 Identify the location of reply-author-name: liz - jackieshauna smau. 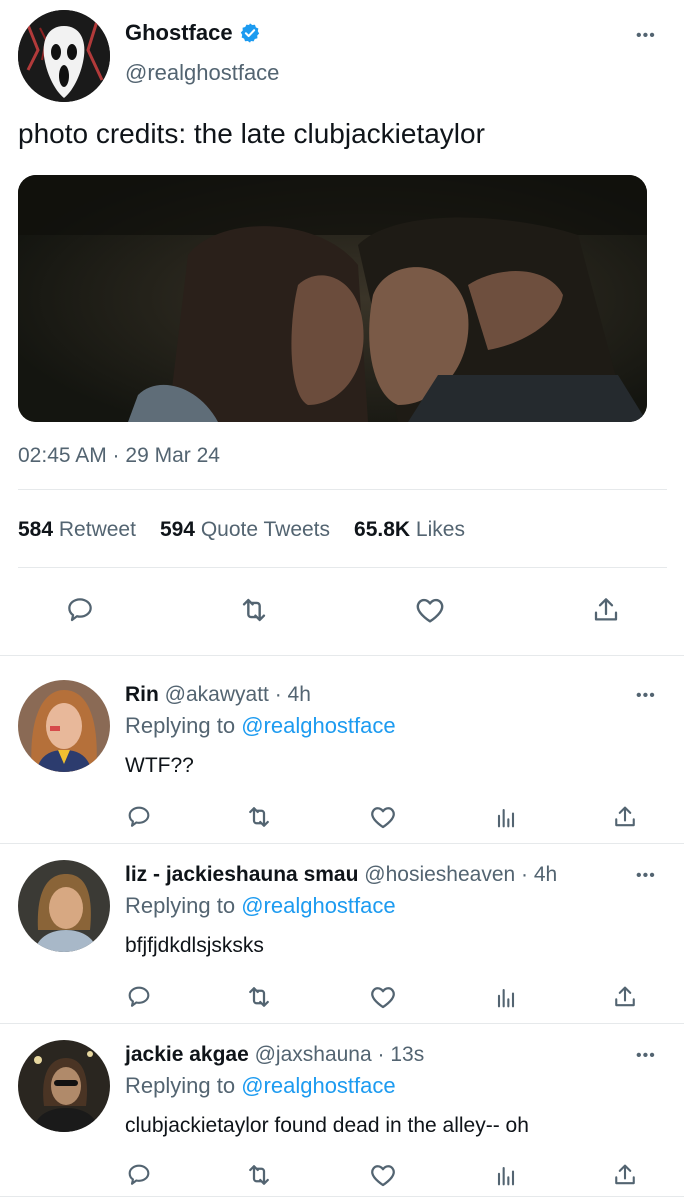
(241, 874).